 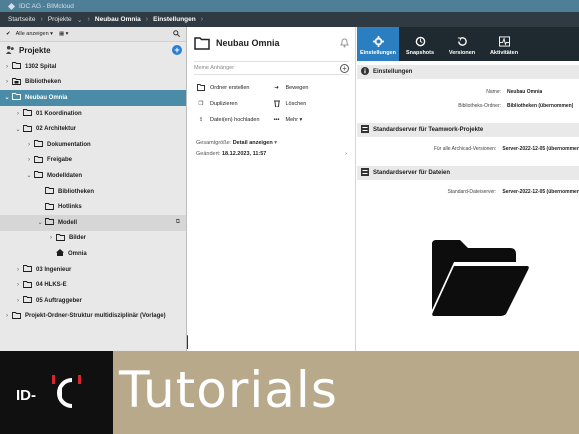 I want to click on tree-item: › Dokumentation, so click(x=93, y=145).